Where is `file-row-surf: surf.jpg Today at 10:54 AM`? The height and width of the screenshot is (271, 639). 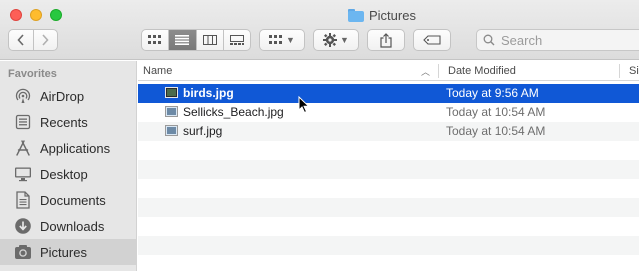 file-row-surf: surf.jpg Today at 10:54 AM is located at coordinates (388, 131).